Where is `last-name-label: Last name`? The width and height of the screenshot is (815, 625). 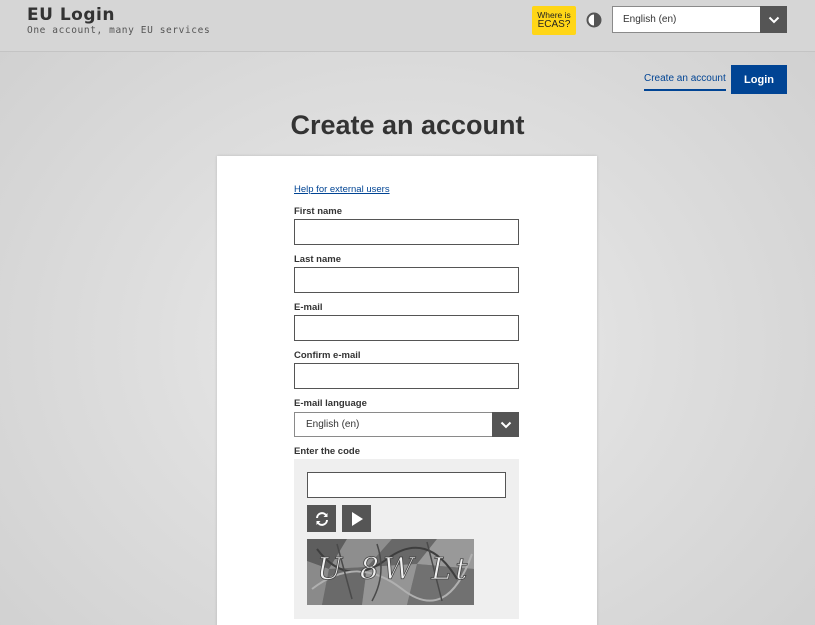 last-name-label: Last name is located at coordinates (317, 259).